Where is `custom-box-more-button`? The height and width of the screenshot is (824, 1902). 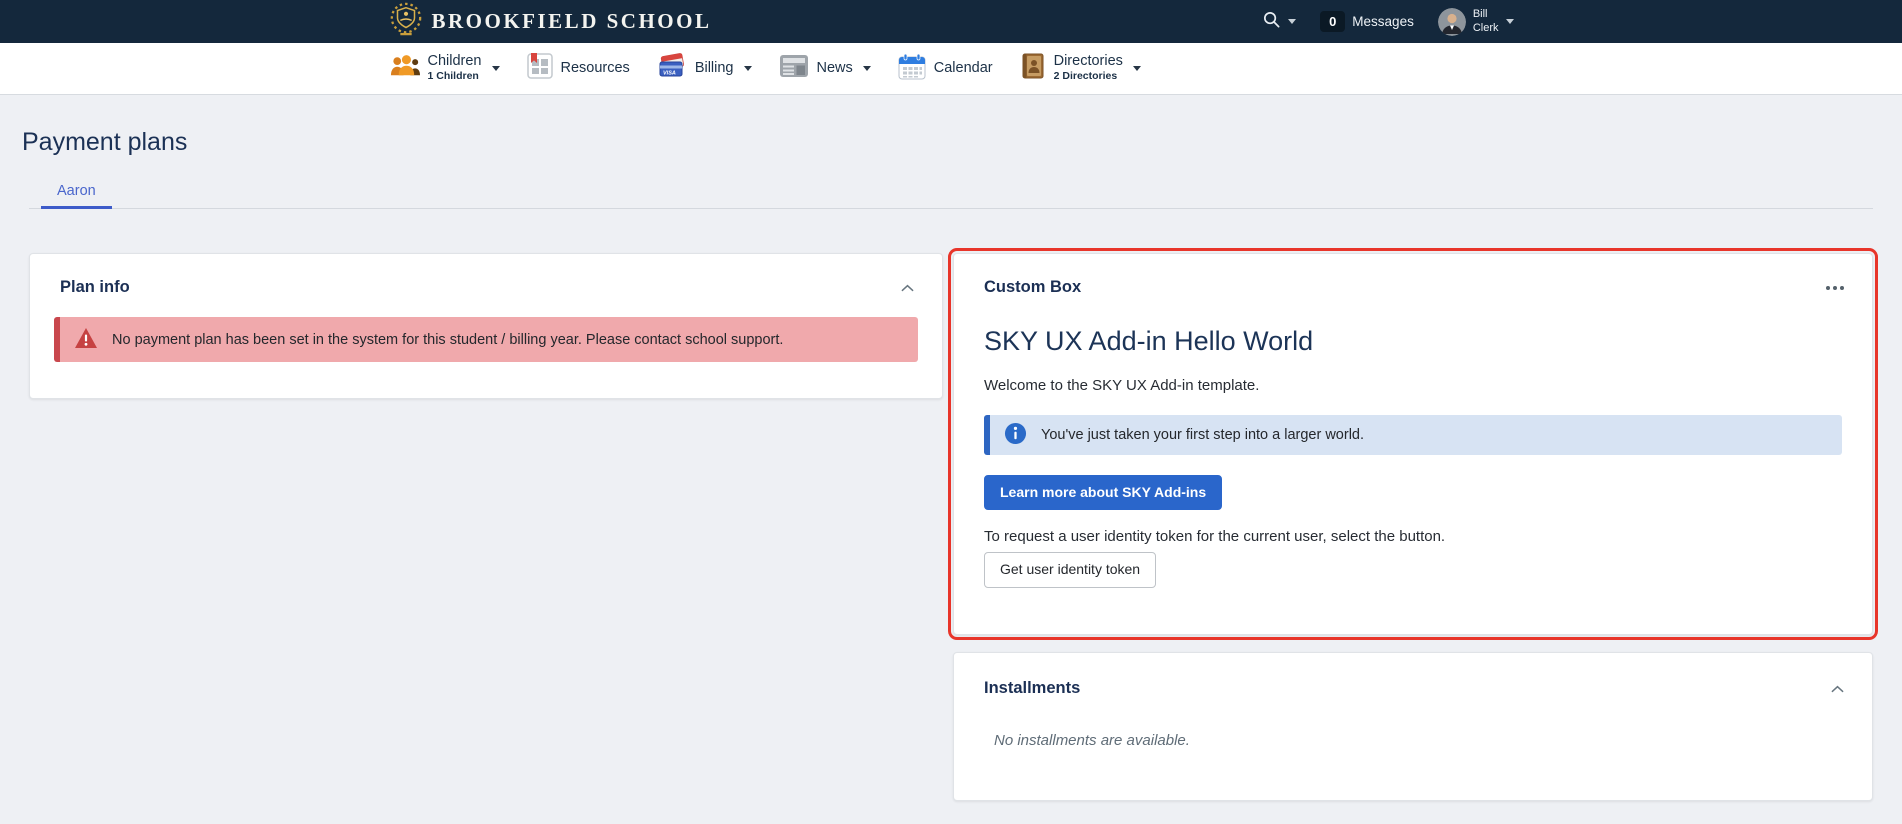
custom-box-more-button is located at coordinates (1835, 288).